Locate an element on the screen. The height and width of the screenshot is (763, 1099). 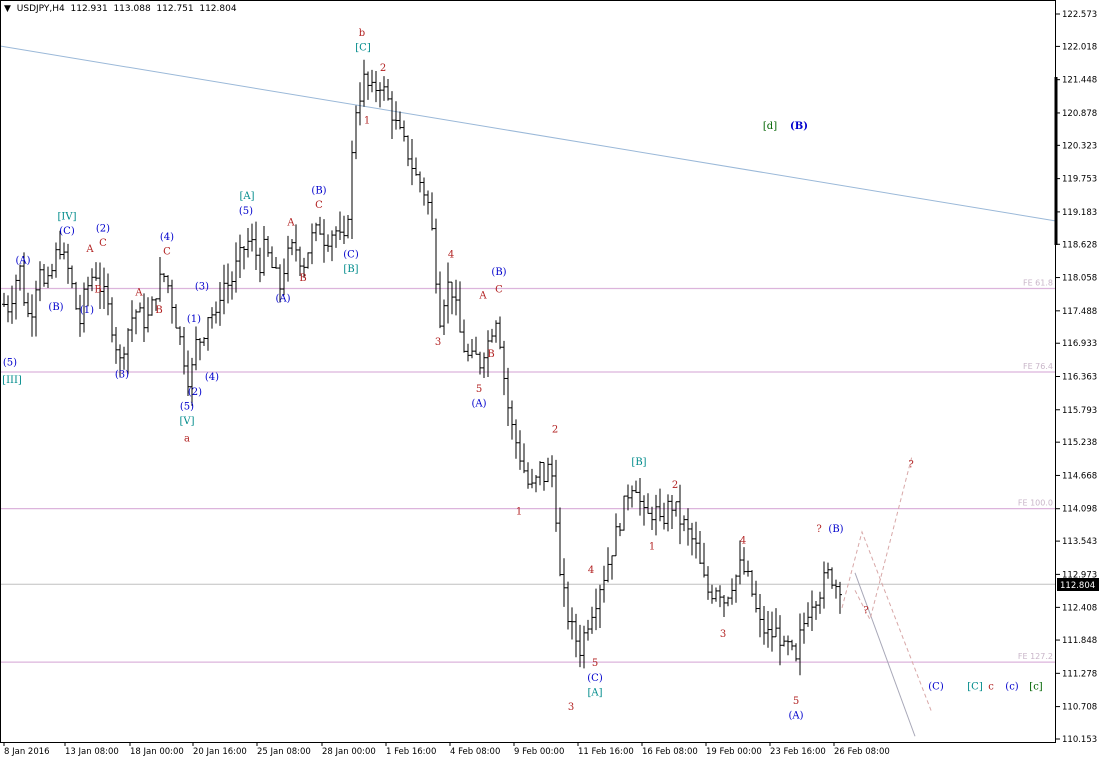
wave-label-18: (2) is located at coordinates (103, 228).